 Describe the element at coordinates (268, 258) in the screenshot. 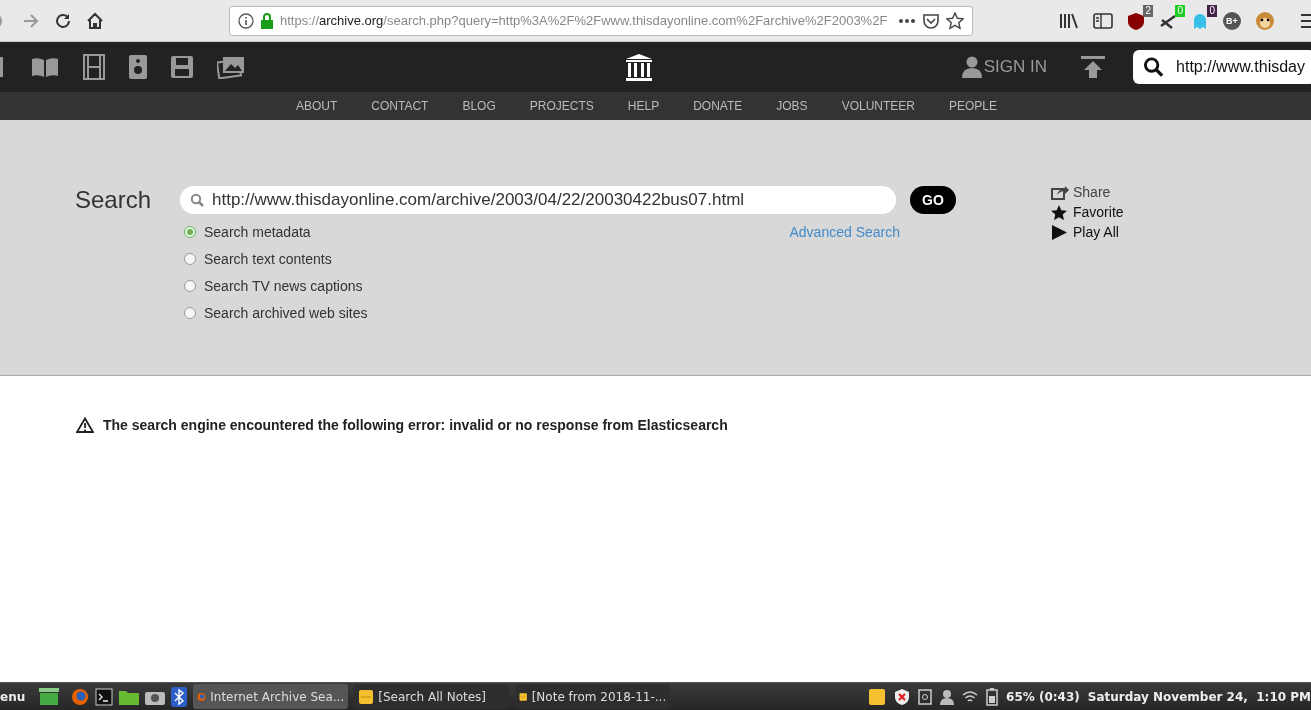

I see `radio-label: Search text contents` at that location.